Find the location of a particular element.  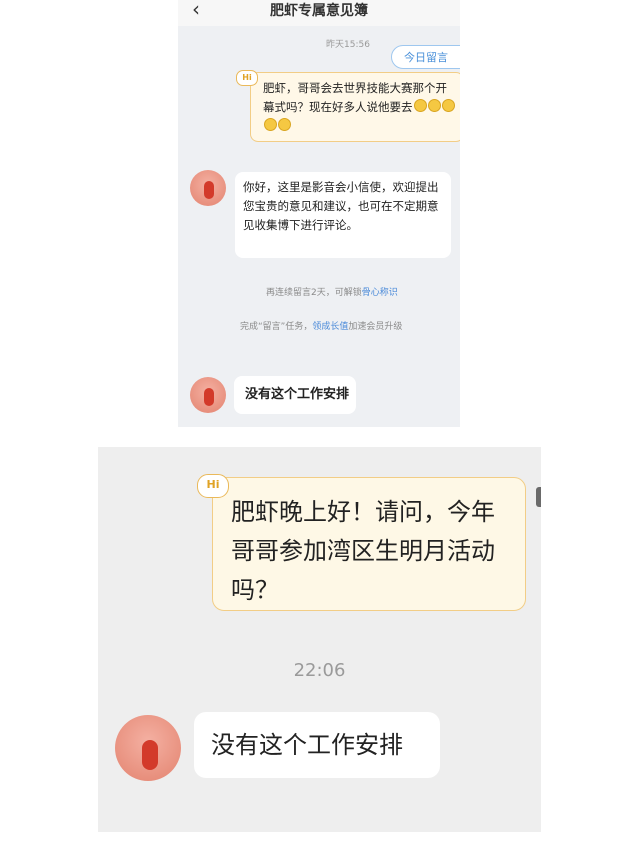

user-message-bubble: 肥虾，哥哥会去世界技能大赛那个开幕式吗？现在好多人说他要去 is located at coordinates (355, 107).